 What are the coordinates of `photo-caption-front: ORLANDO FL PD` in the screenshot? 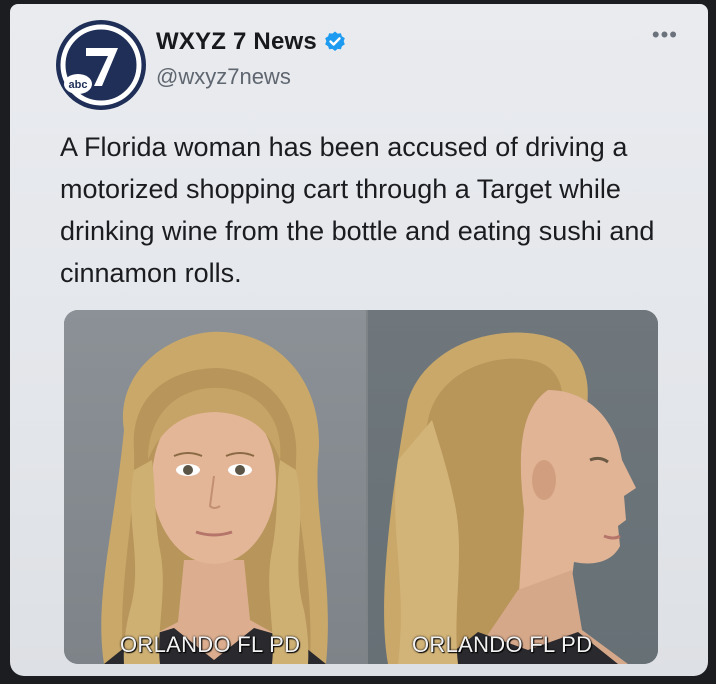 It's located at (210, 644).